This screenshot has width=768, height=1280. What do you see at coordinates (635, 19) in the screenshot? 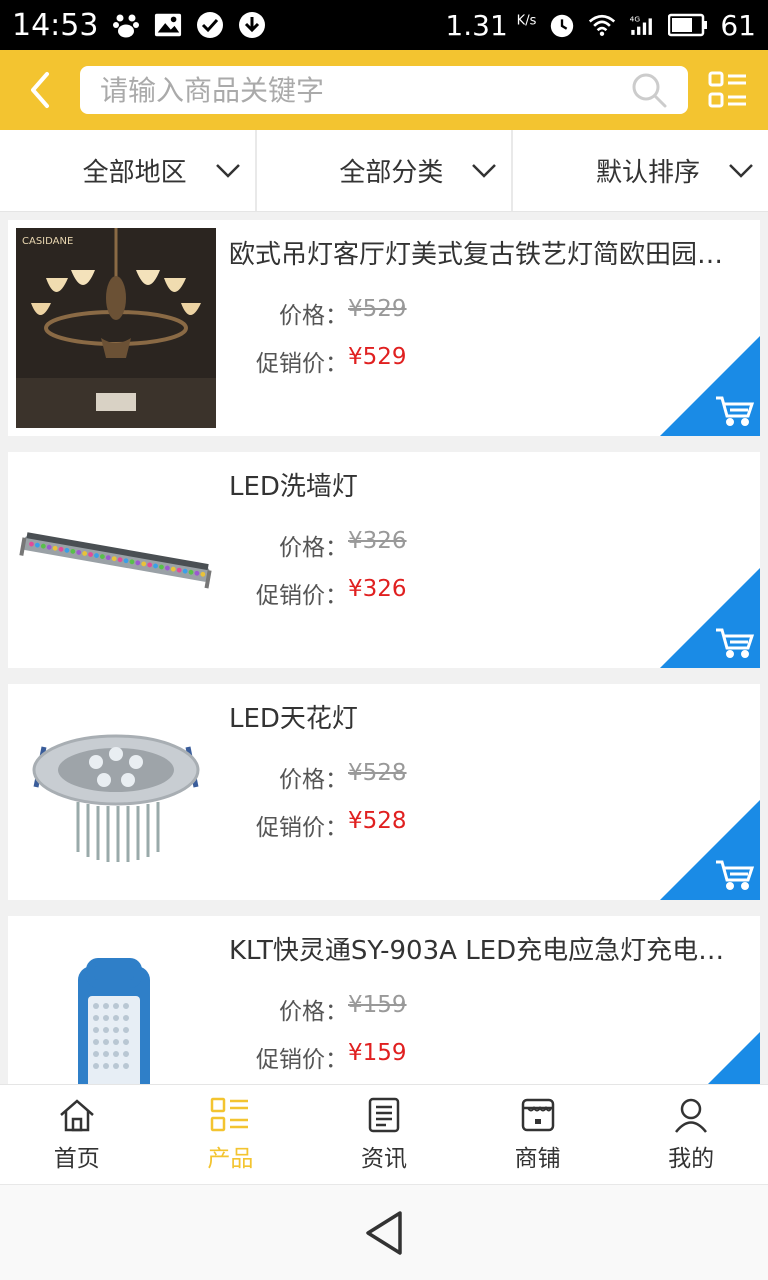
I see `svg-text: 4G` at bounding box center [635, 19].